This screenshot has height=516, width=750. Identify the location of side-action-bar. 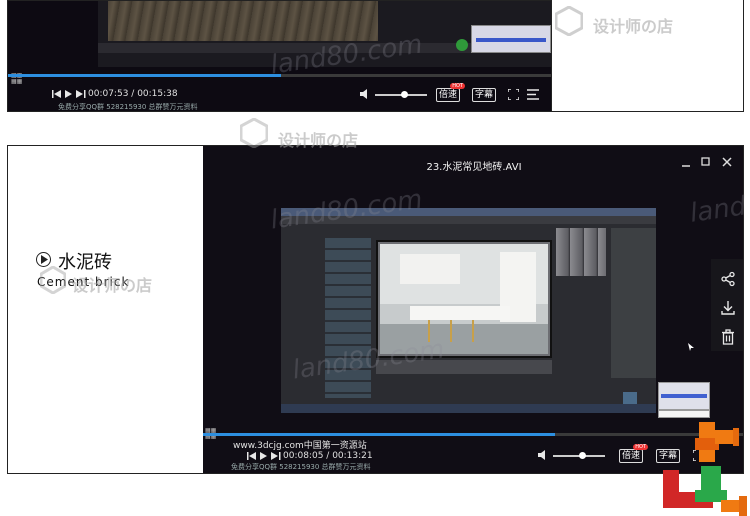
(727, 305).